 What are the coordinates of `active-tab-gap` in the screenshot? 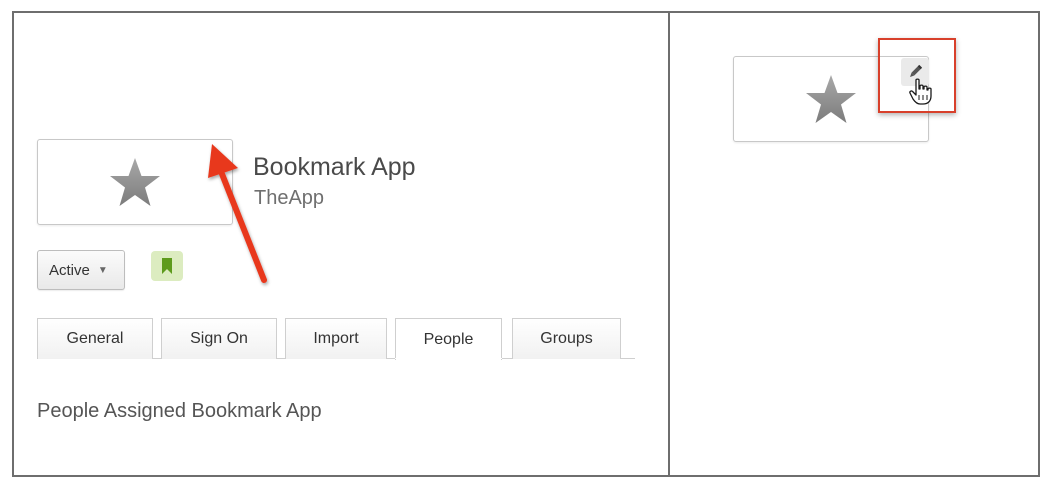 It's located at (448, 358).